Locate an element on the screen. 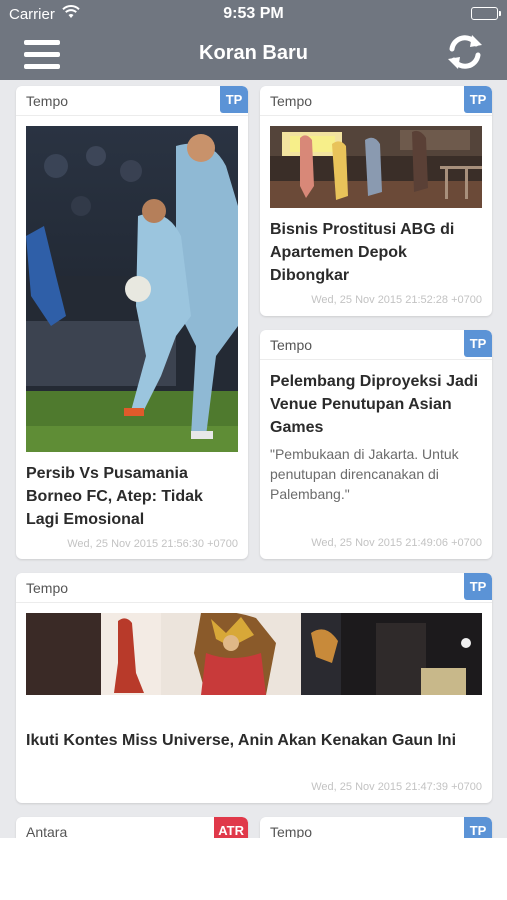  bottom-area is located at coordinates (253, 869).